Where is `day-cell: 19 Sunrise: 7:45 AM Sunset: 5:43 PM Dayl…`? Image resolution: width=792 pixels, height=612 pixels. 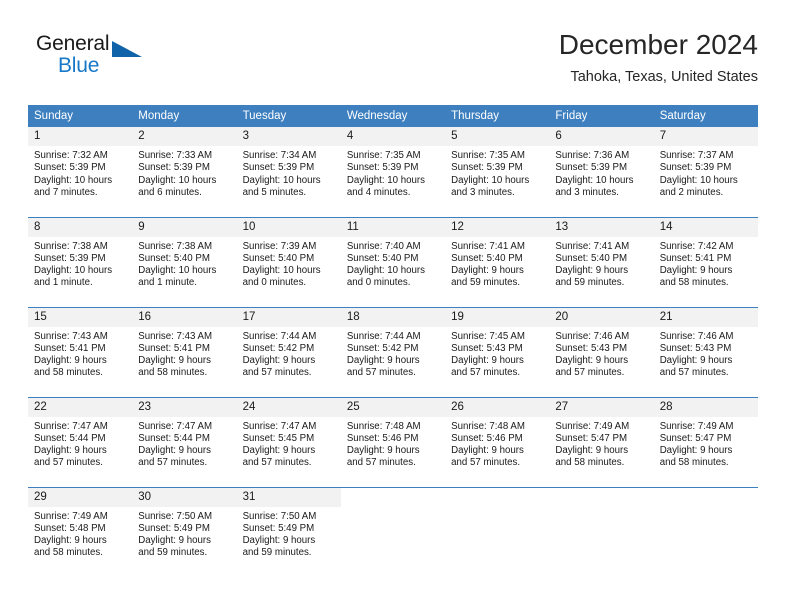 day-cell: 19 Sunrise: 7:45 AM Sunset: 5:43 PM Dayl… is located at coordinates (497, 351).